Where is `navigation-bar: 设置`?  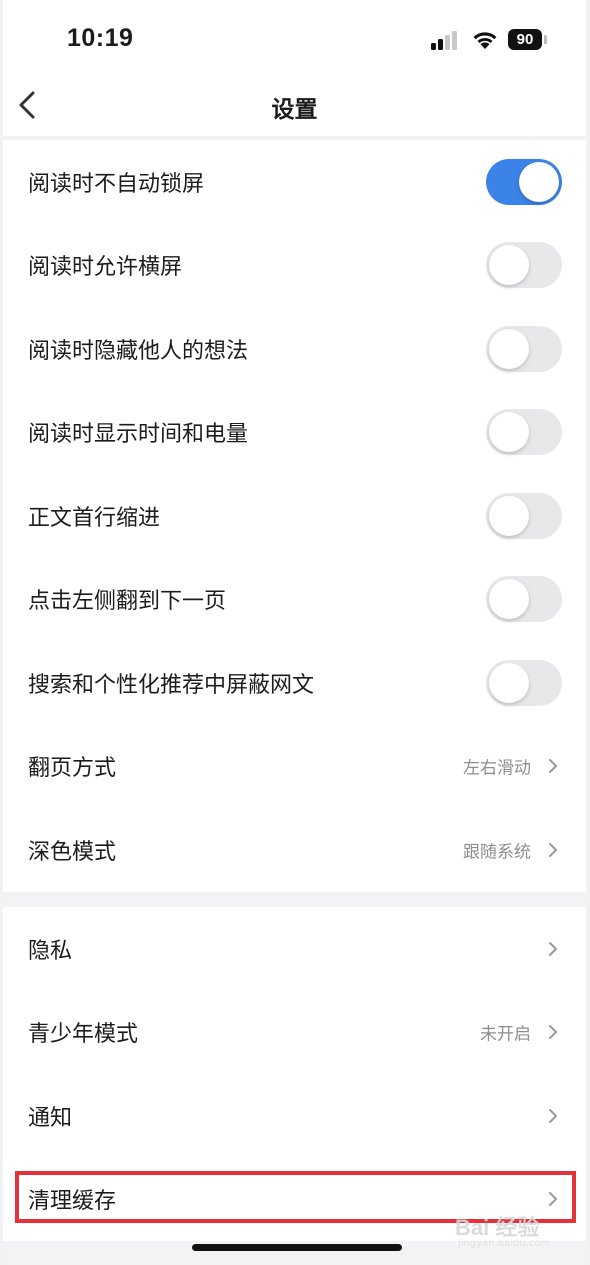 navigation-bar: 设置 is located at coordinates (294, 108).